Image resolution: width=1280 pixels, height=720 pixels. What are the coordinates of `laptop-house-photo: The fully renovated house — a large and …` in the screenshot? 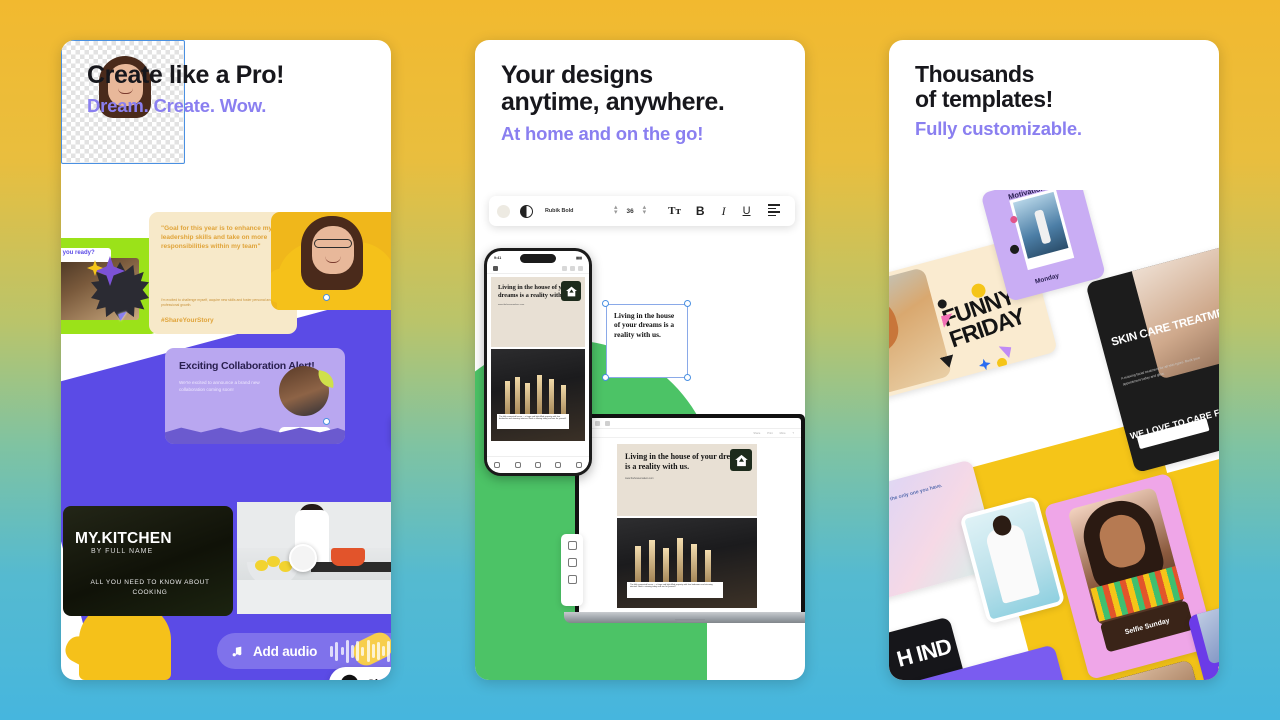 It's located at (687, 563).